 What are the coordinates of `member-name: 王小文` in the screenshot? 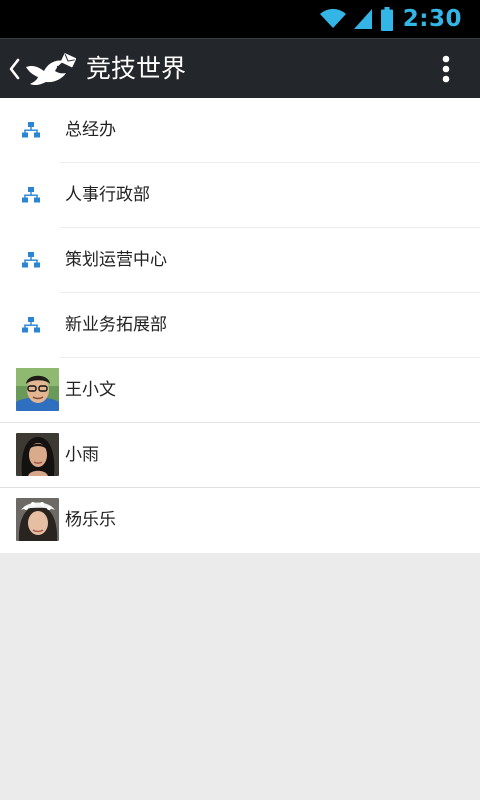 It's located at (90, 390).